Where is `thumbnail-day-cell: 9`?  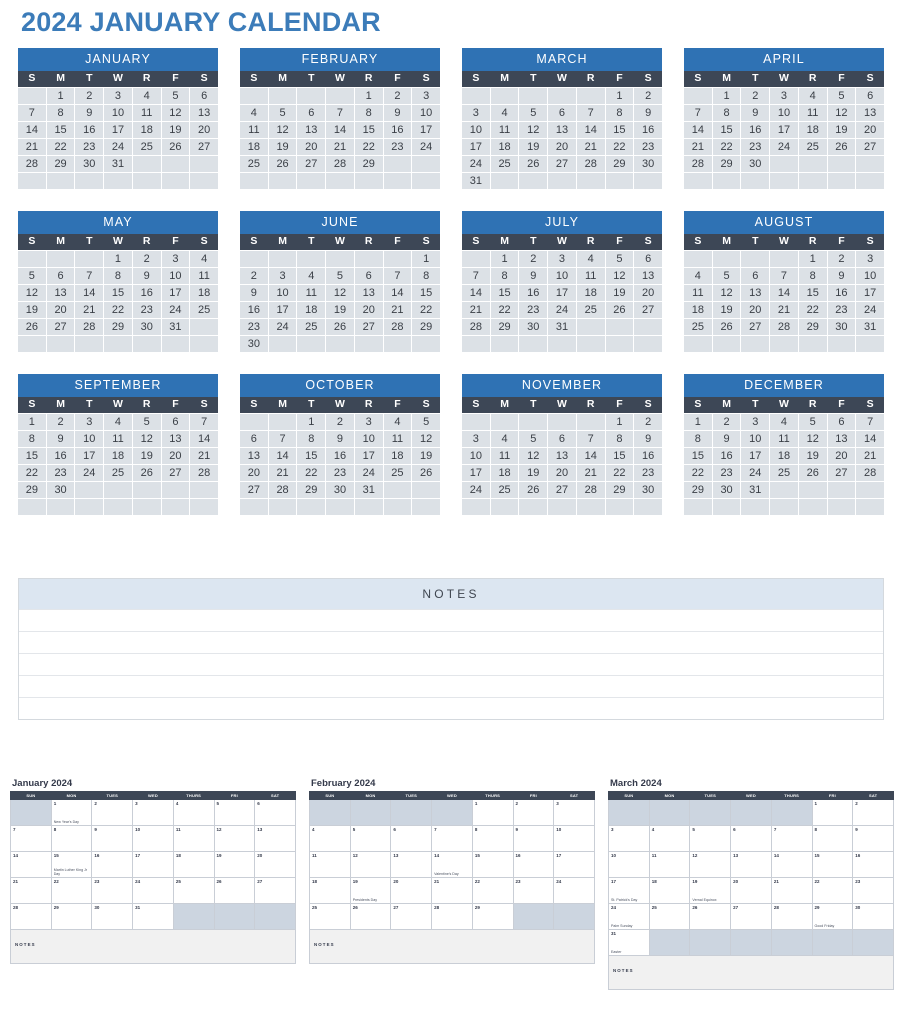
thumbnail-day-cell: 9 is located at coordinates (873, 838).